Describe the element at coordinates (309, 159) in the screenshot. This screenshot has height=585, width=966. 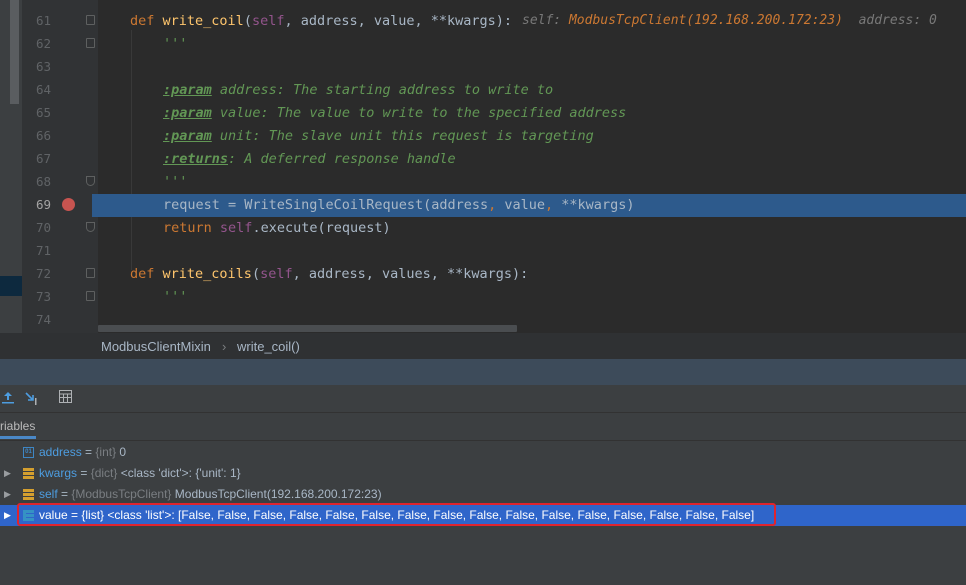
I see `docstring: :returns: A deferred response handle` at that location.